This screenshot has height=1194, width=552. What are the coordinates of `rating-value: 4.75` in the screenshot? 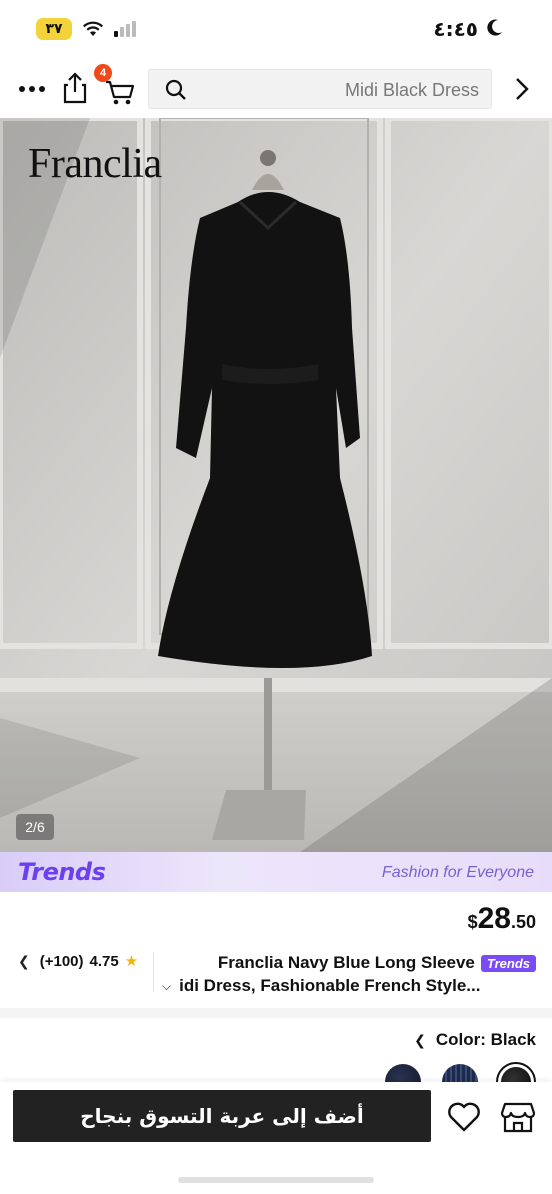 It's located at (104, 961).